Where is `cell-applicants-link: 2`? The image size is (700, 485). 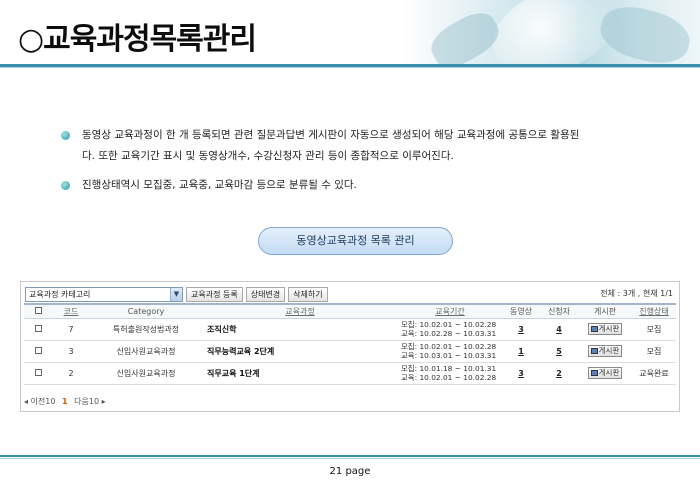 cell-applicants-link: 2 is located at coordinates (559, 373).